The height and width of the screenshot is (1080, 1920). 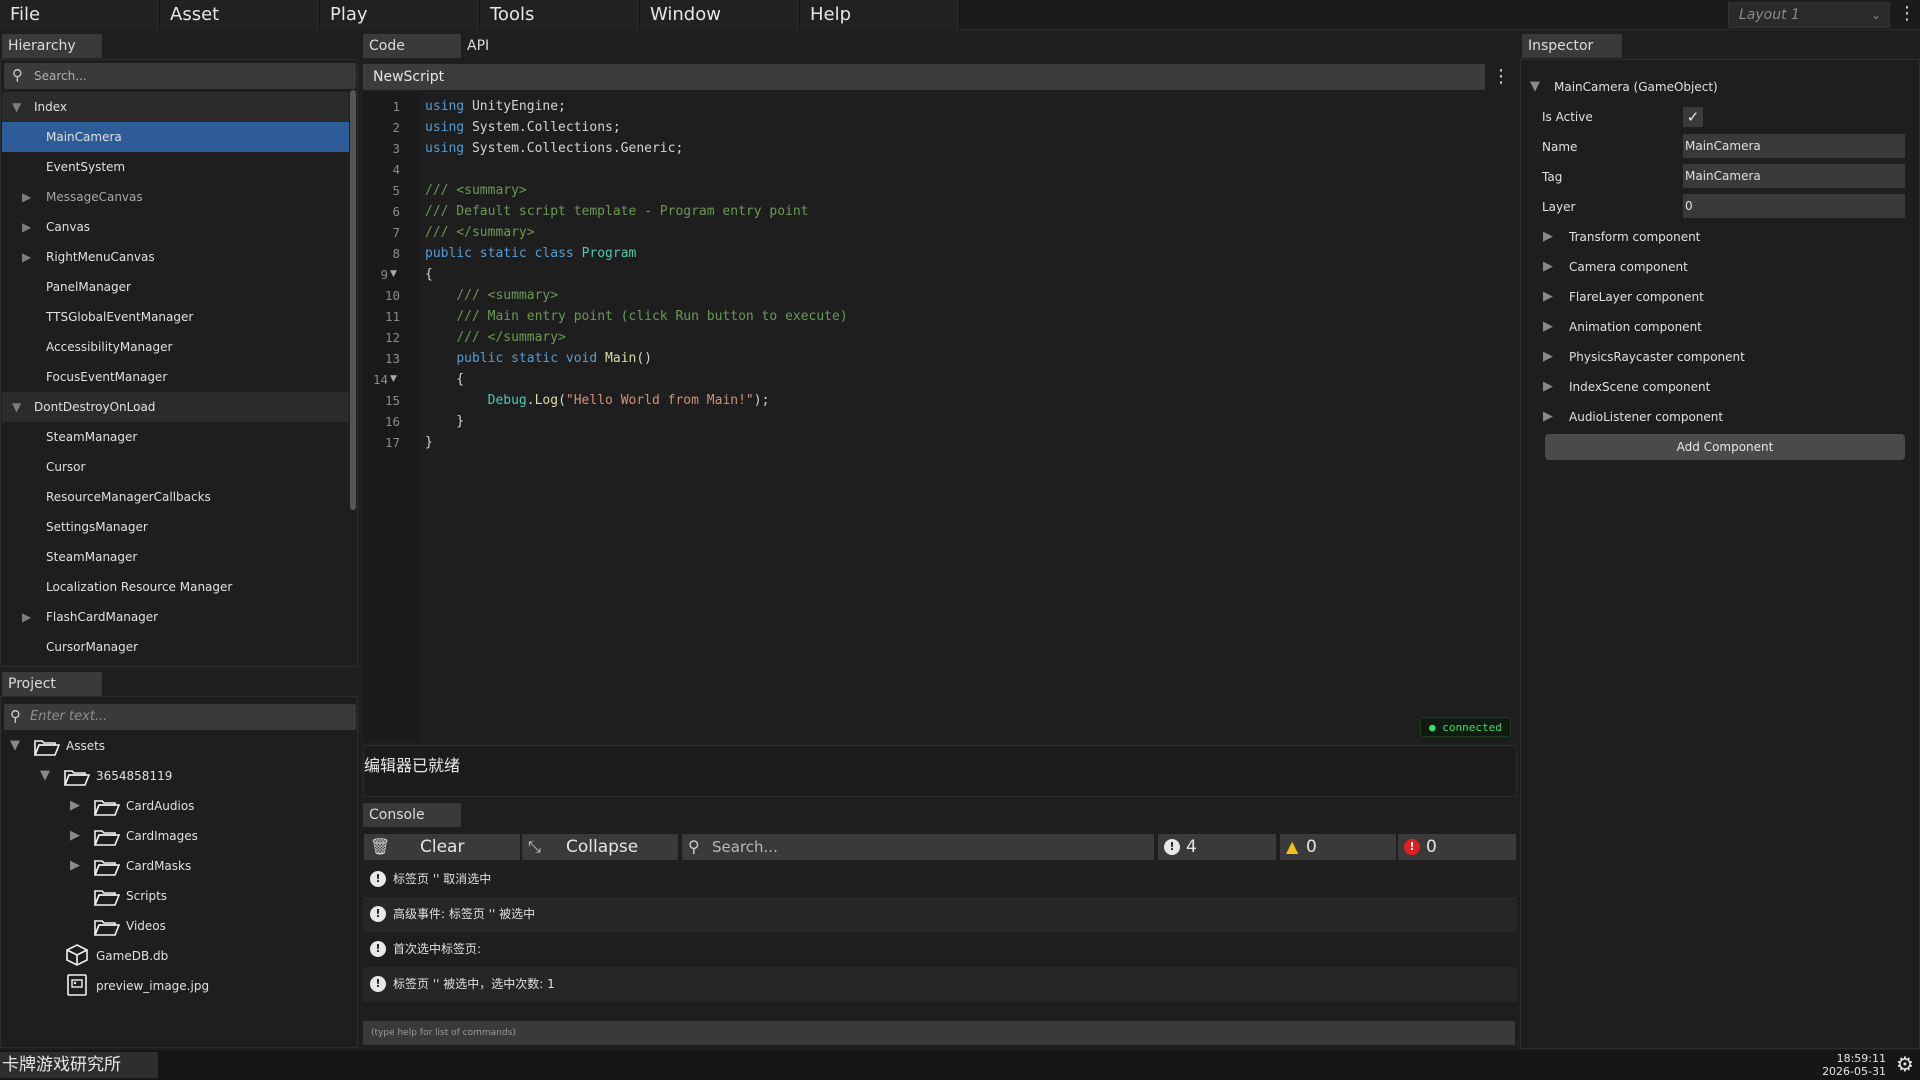 I want to click on hierarchy-item-label: AccessibilityManager, so click(x=109, y=347).